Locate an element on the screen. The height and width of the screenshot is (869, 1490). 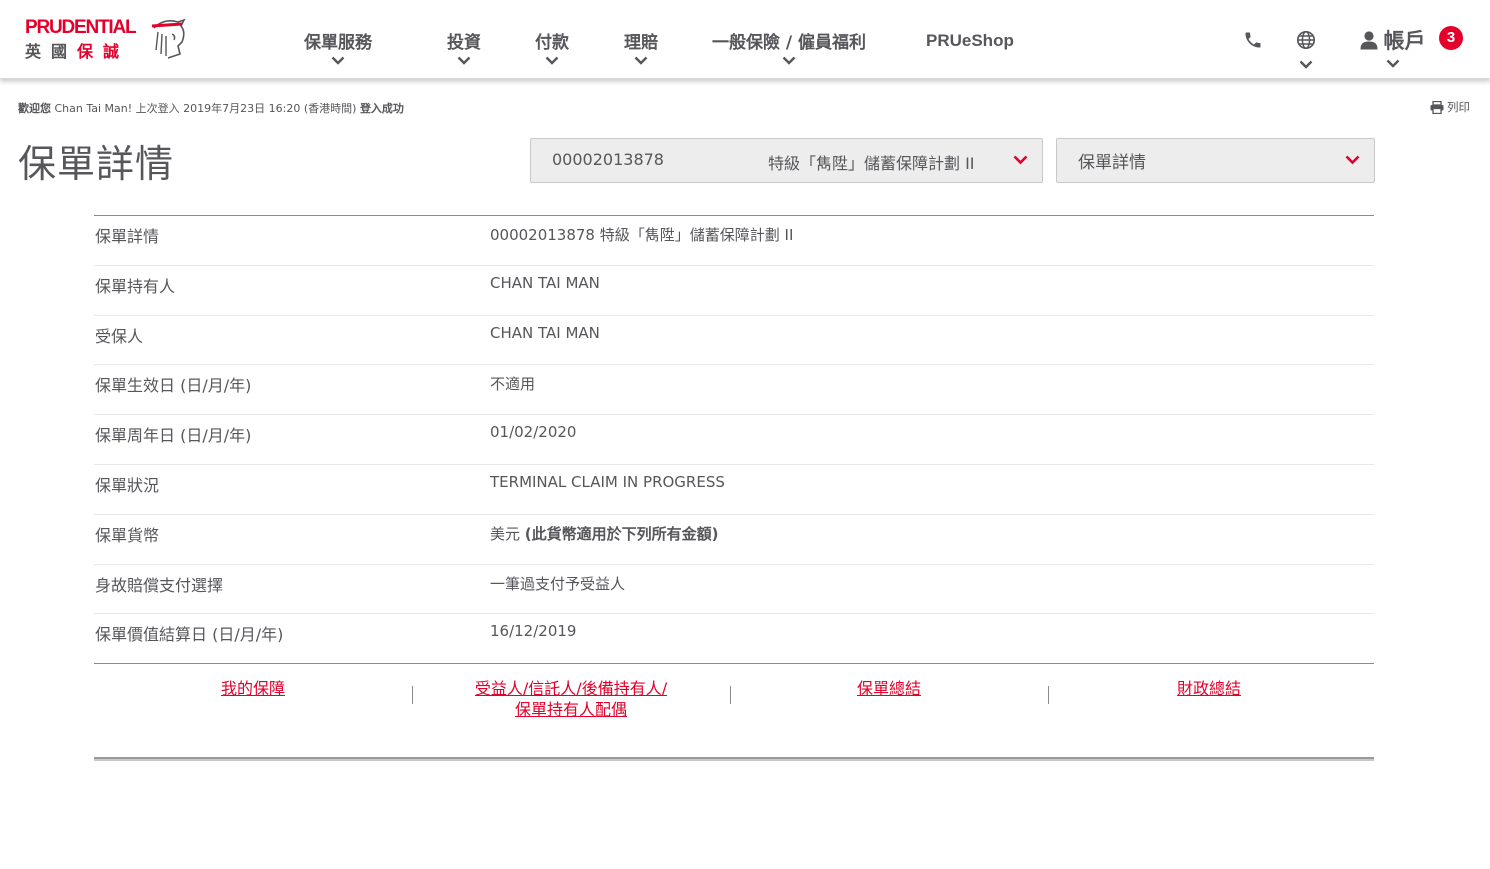
table-row: 保單生效日 (日/月/年) 不適用 is located at coordinates (734, 390).